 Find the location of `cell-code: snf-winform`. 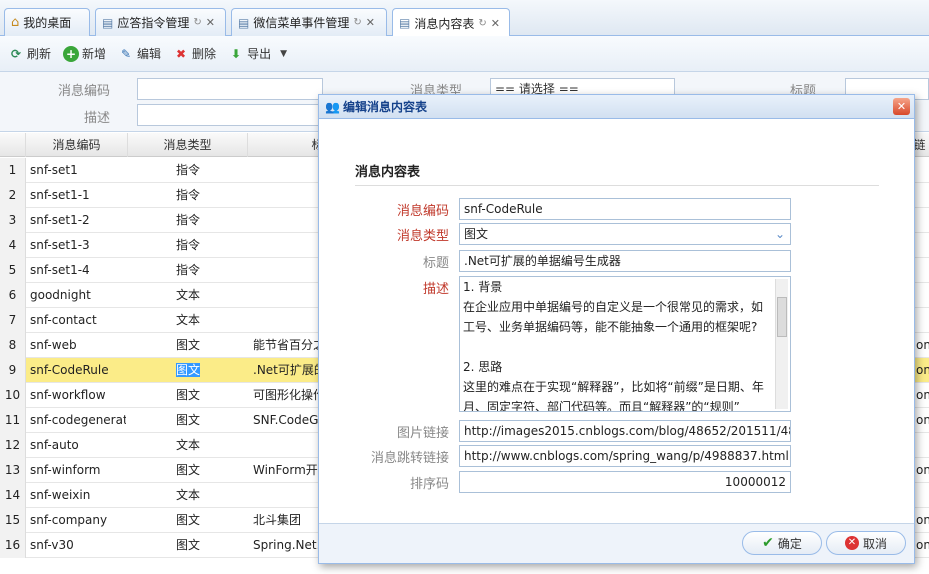

cell-code: snf-winform is located at coordinates (78, 470).